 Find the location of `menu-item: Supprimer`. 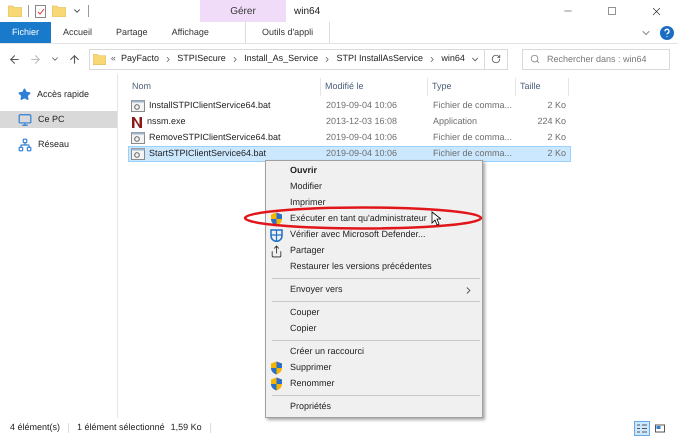

menu-item: Supprimer is located at coordinates (374, 368).